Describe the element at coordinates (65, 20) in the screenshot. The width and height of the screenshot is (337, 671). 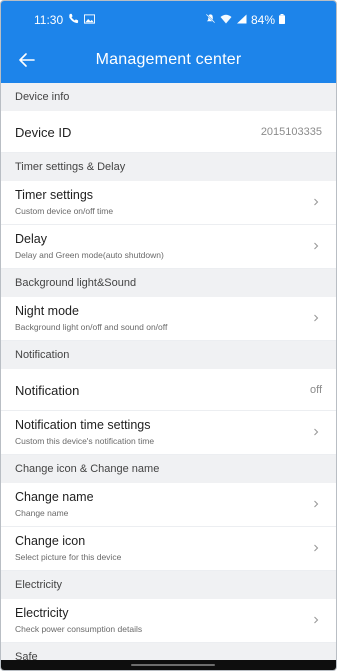
I see `status-left: 11:30` at that location.